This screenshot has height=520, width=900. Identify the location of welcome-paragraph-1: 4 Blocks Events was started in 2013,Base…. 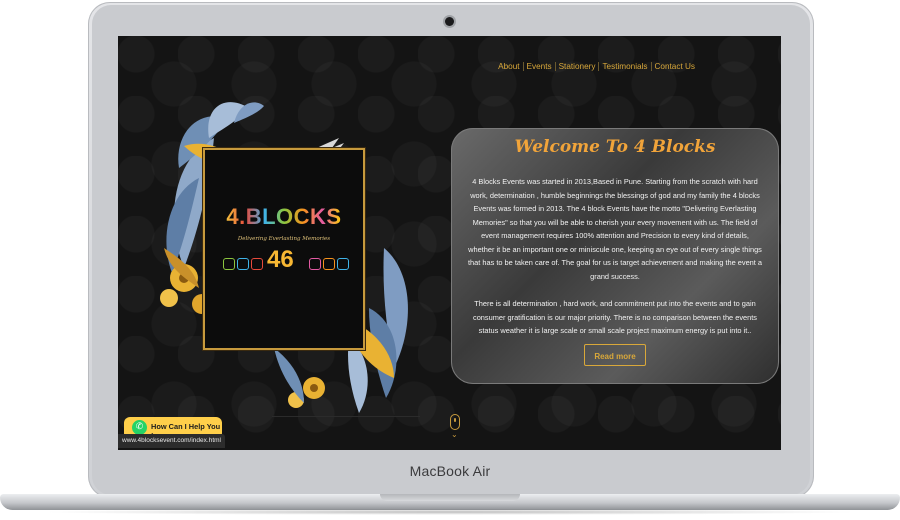
(615, 229).